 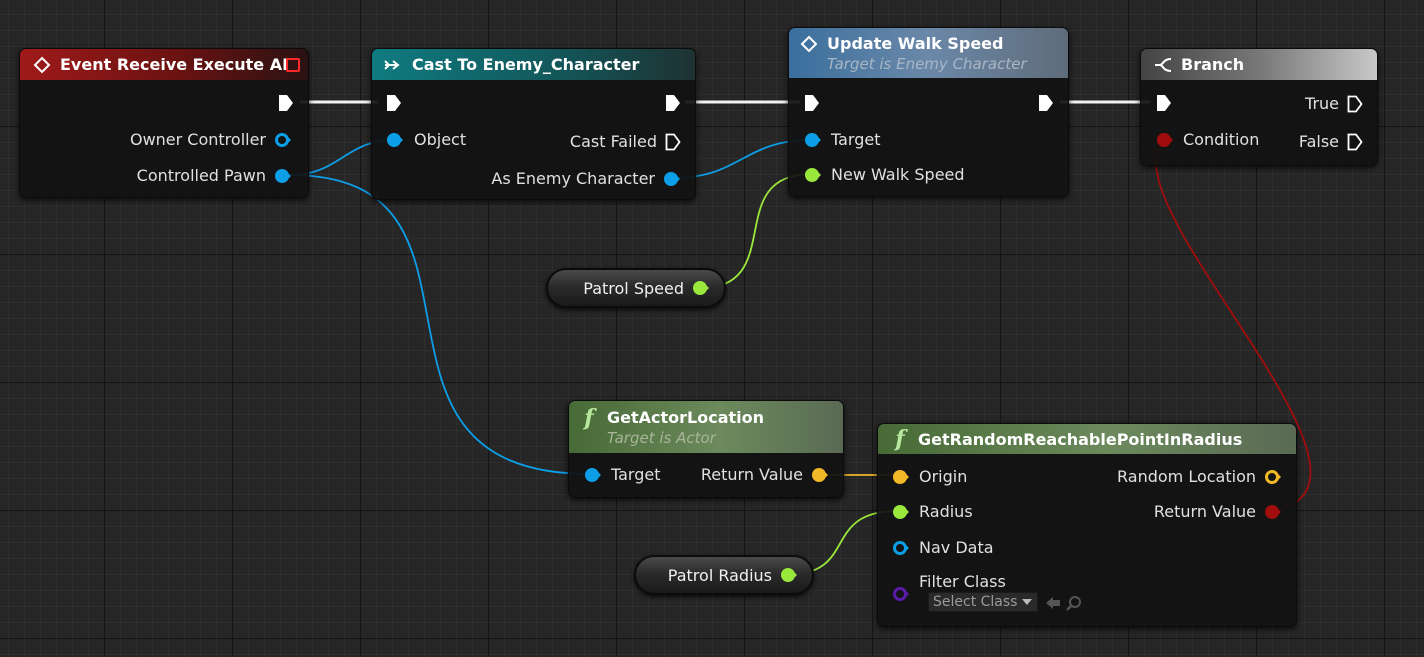 I want to click on node-header: Cast To Enemy_Character, so click(x=533, y=64).